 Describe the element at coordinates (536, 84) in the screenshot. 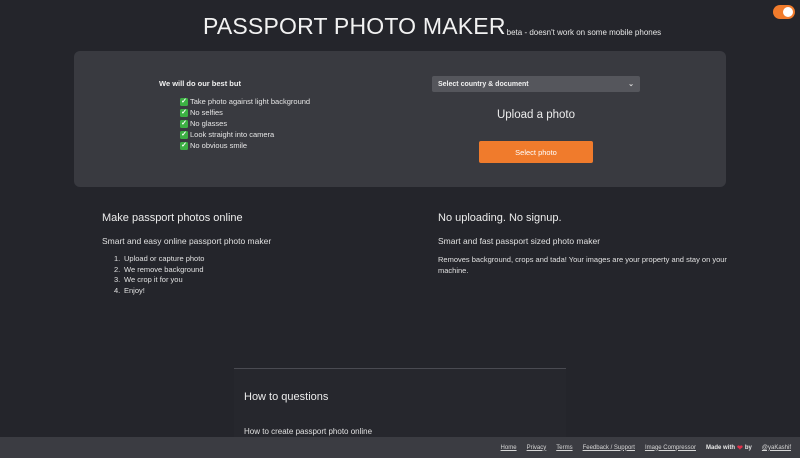

I see `country-document-select: Select country & document ⌄` at that location.